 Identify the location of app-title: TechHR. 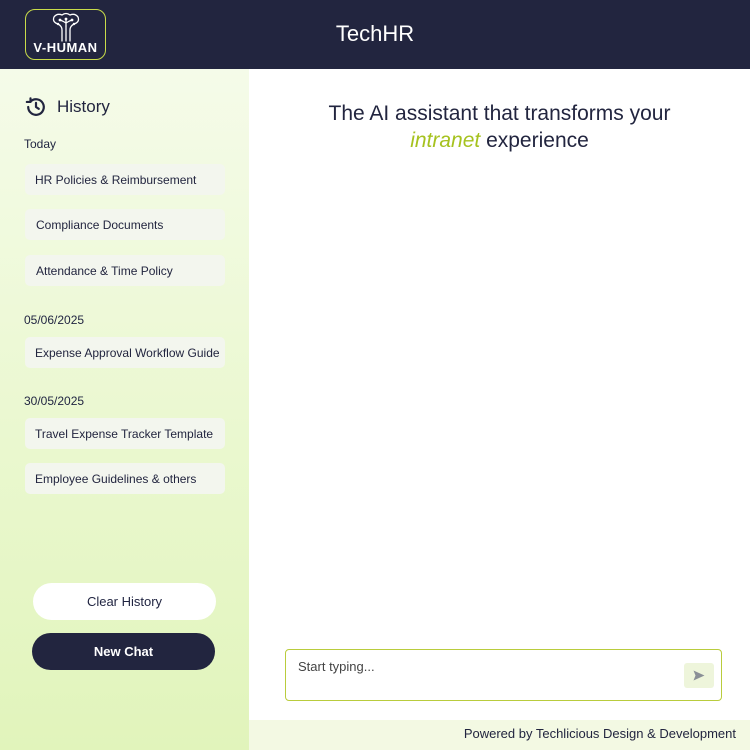
(375, 33).